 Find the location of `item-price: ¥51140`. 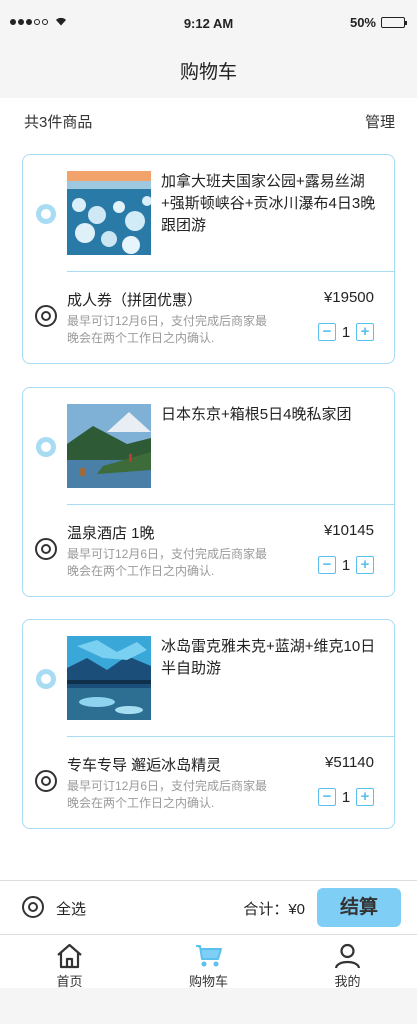

item-price: ¥51140 is located at coordinates (349, 762).